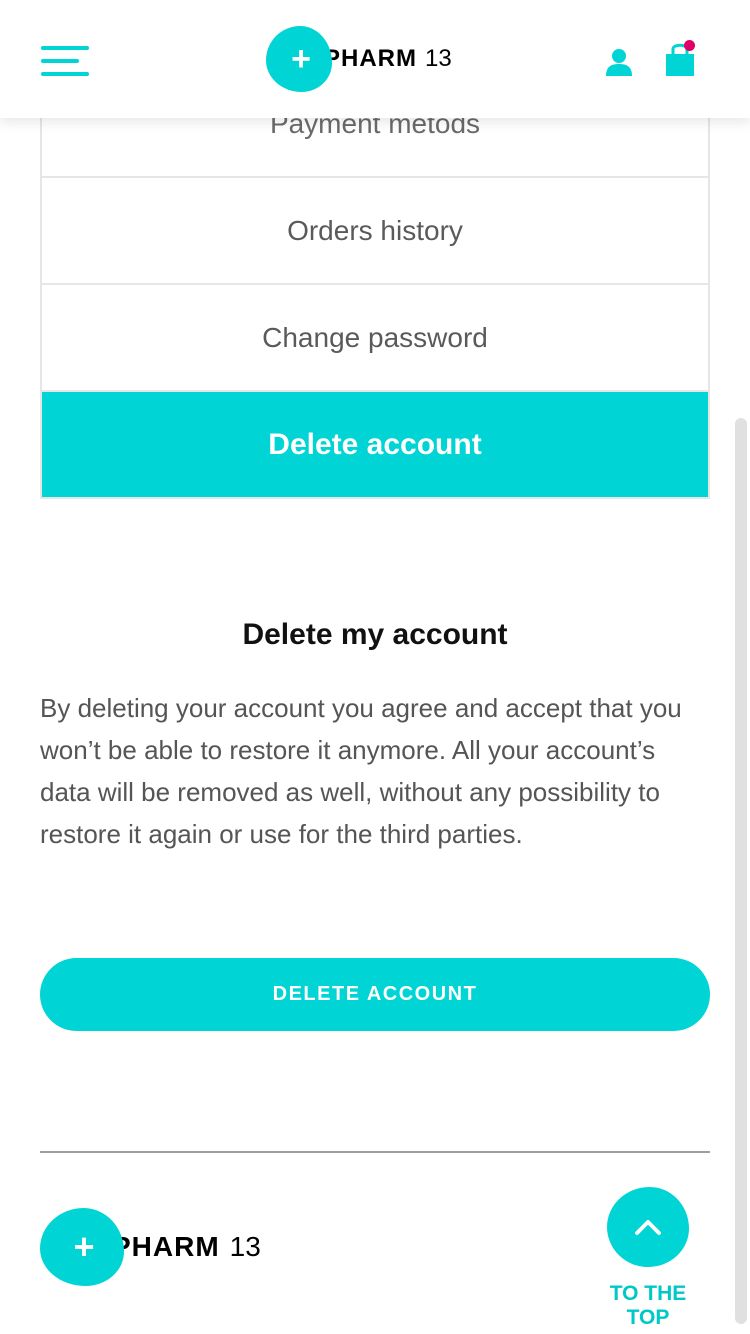  I want to click on hamburger-icon, so click(65, 62).